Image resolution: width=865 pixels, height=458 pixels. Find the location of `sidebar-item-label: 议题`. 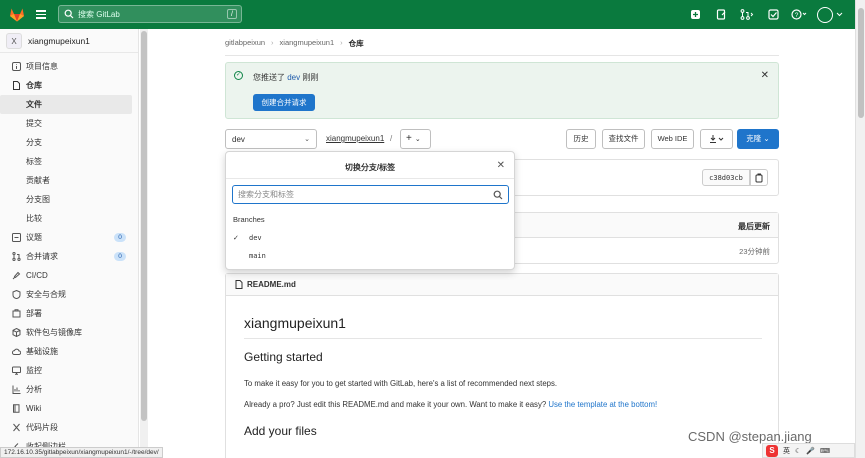

sidebar-item-label: 议题 is located at coordinates (34, 237).